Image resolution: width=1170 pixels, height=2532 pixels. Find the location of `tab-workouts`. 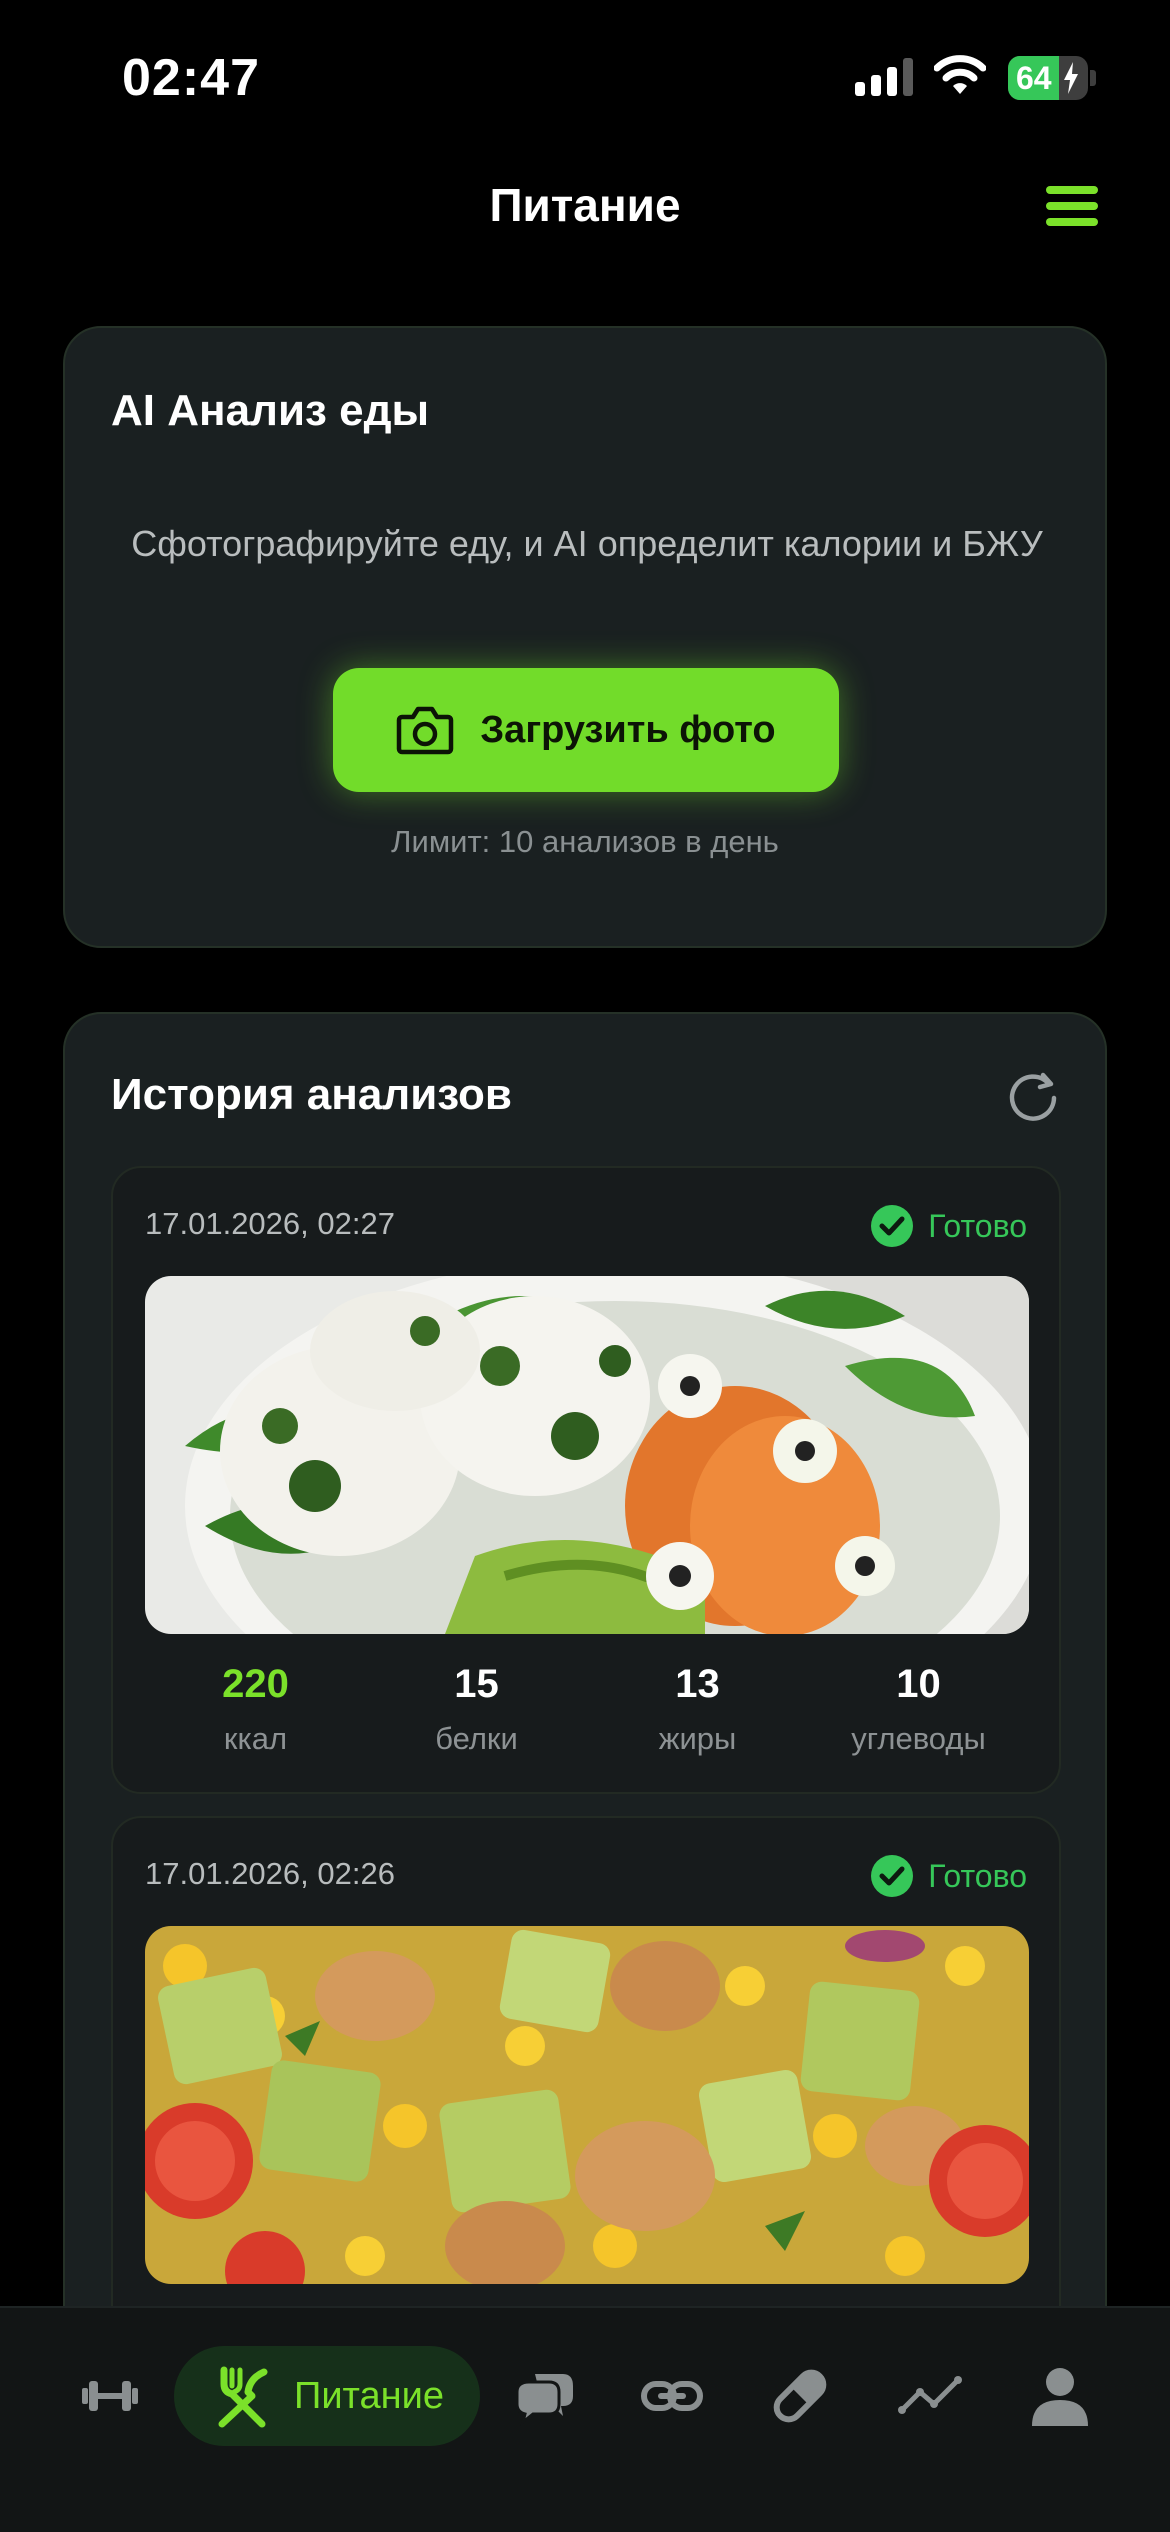

tab-workouts is located at coordinates (110, 2396).